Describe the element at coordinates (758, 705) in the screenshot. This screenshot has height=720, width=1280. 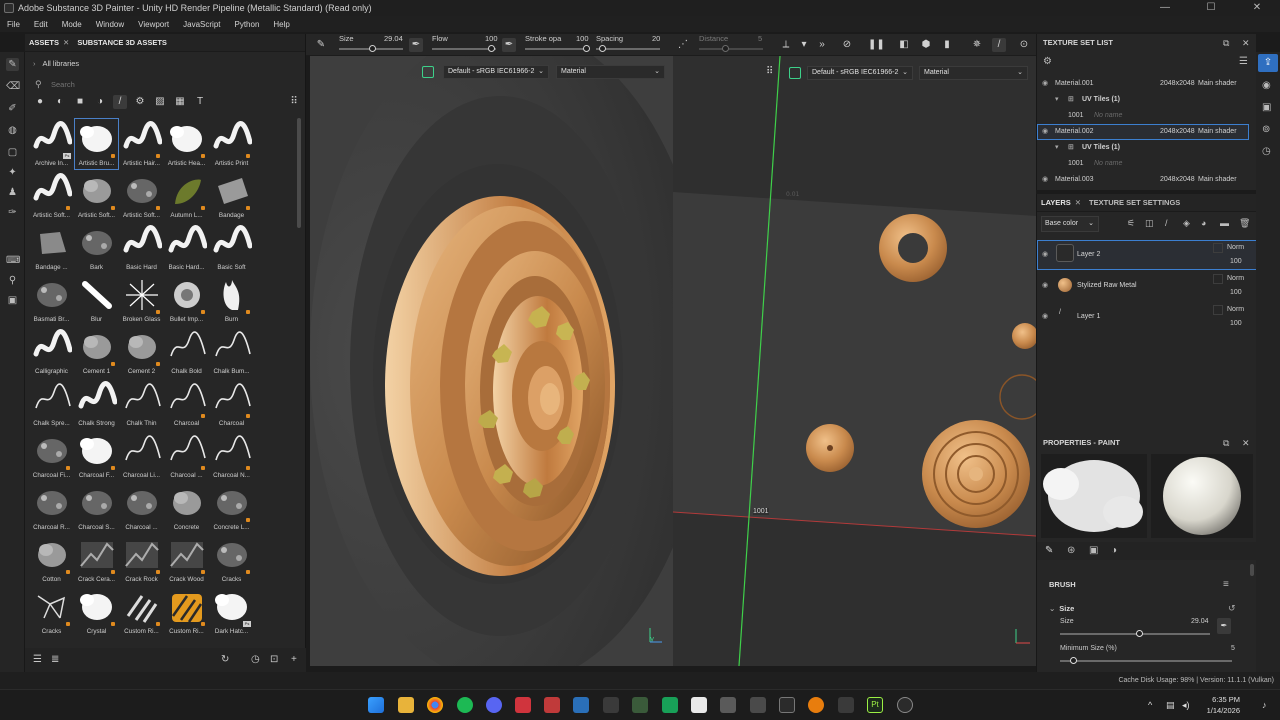
I see `app-gear-icon` at that location.